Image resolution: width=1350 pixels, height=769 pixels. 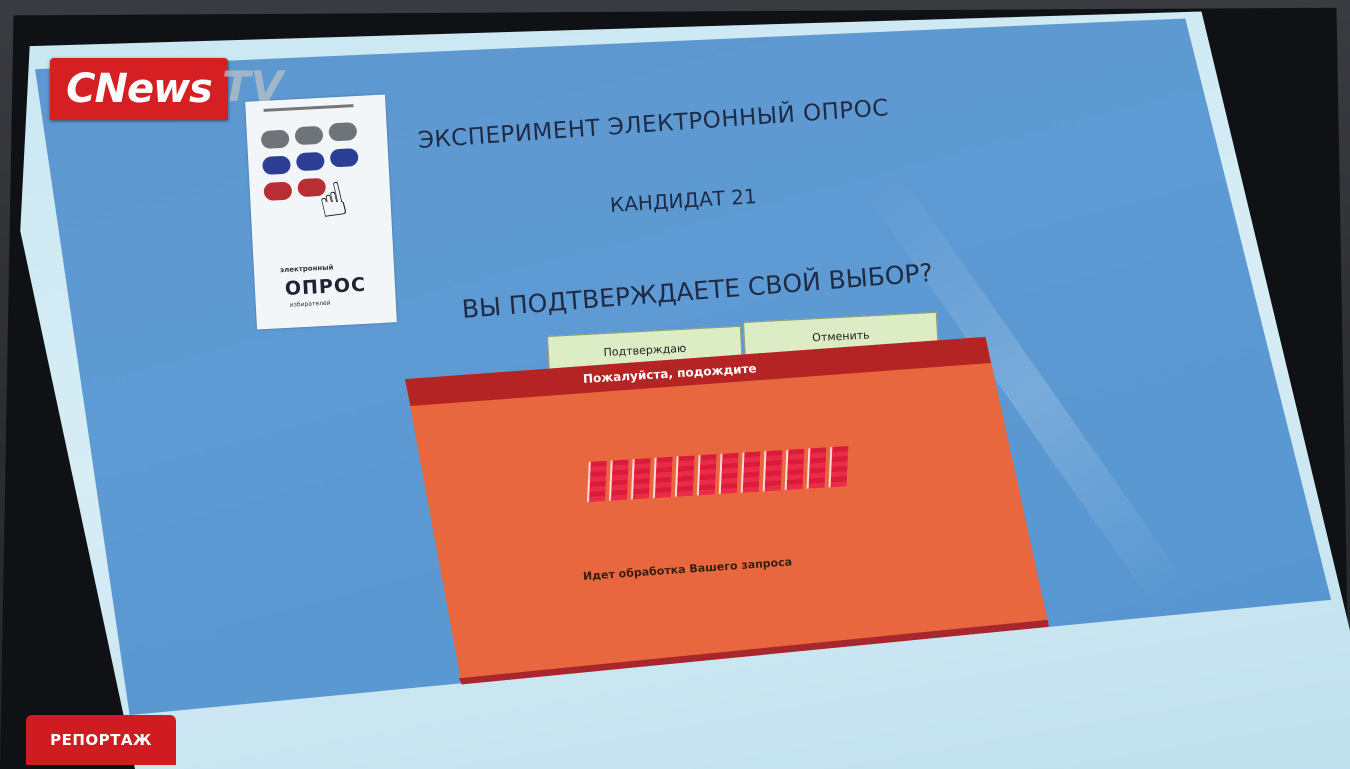 What do you see at coordinates (253, 86) in the screenshot?
I see `tv-logo-mark: TV` at bounding box center [253, 86].